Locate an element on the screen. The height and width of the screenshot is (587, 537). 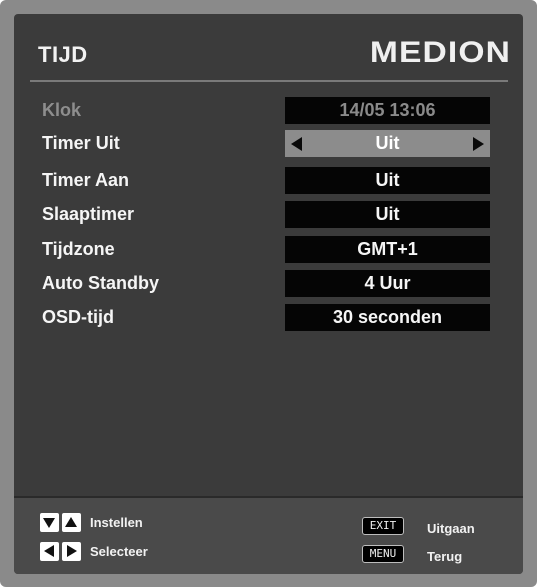
setting-value-tijdzone: GMT+1 is located at coordinates (387, 249).